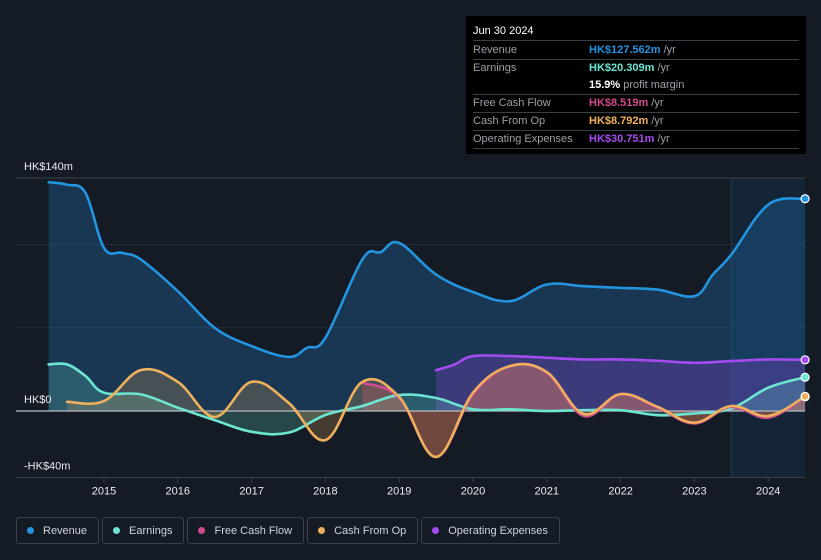 The height and width of the screenshot is (560, 821). I want to click on tooltip-row: Operating Expenses HK$30.751m/yr, so click(636, 140).